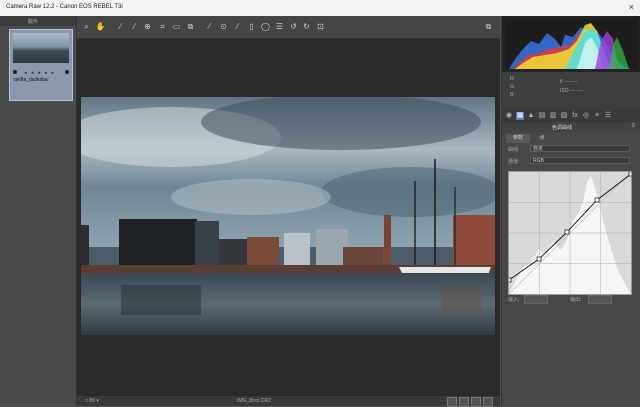 The image size is (640, 407). What do you see at coordinates (597, 116) in the screenshot?
I see `presets-tab-icon: ≡` at bounding box center [597, 116].